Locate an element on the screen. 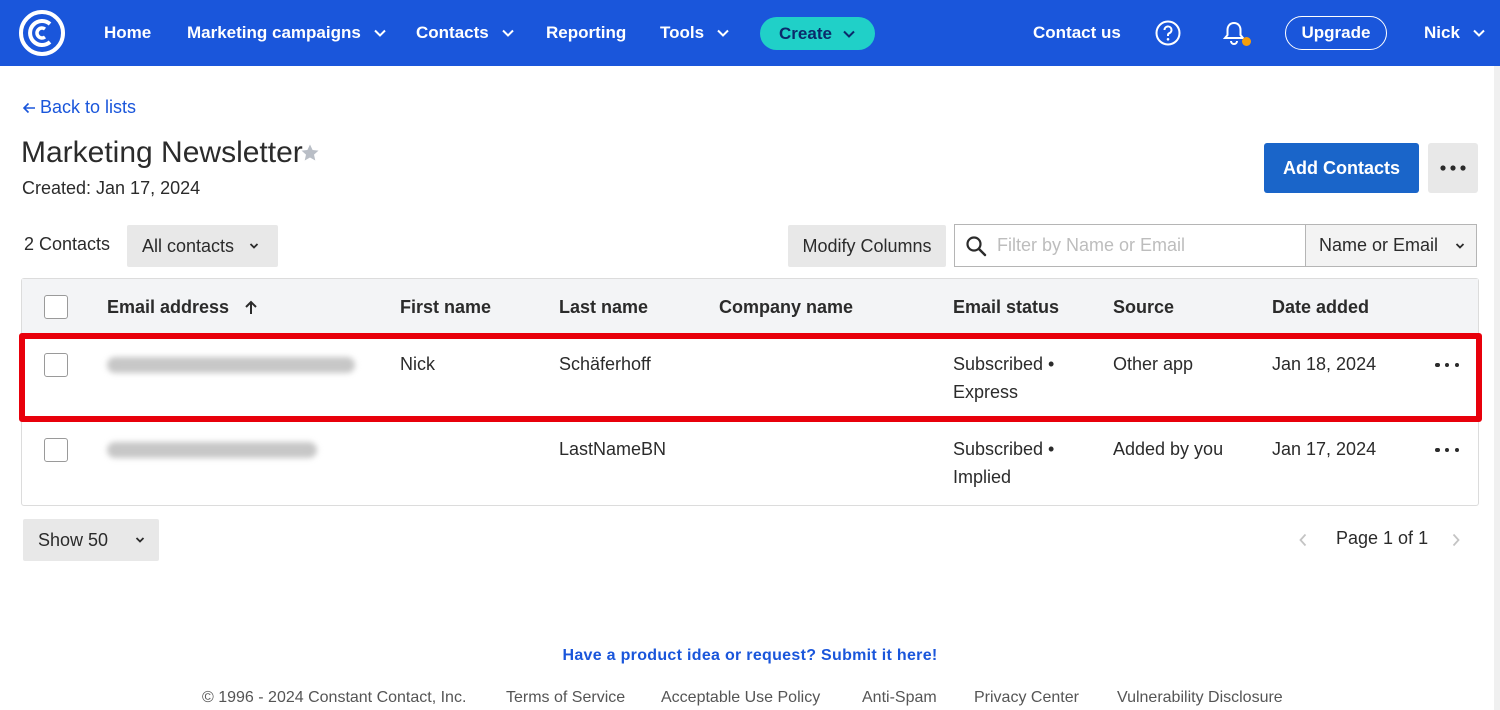 The image size is (1500, 710). email-permission-type: Implied is located at coordinates (982, 477).